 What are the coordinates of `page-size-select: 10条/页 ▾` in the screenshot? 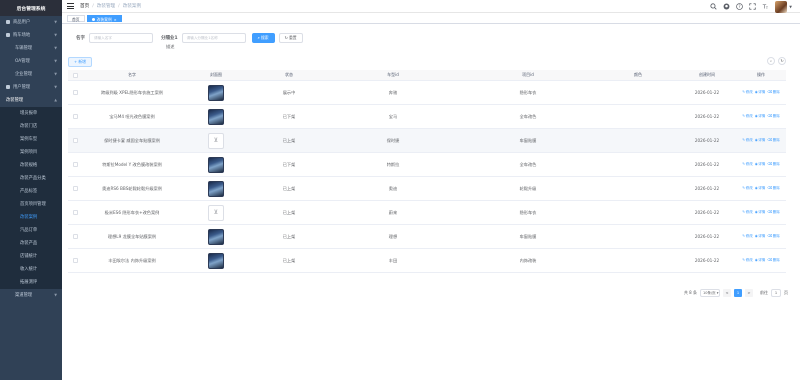 It's located at (710, 293).